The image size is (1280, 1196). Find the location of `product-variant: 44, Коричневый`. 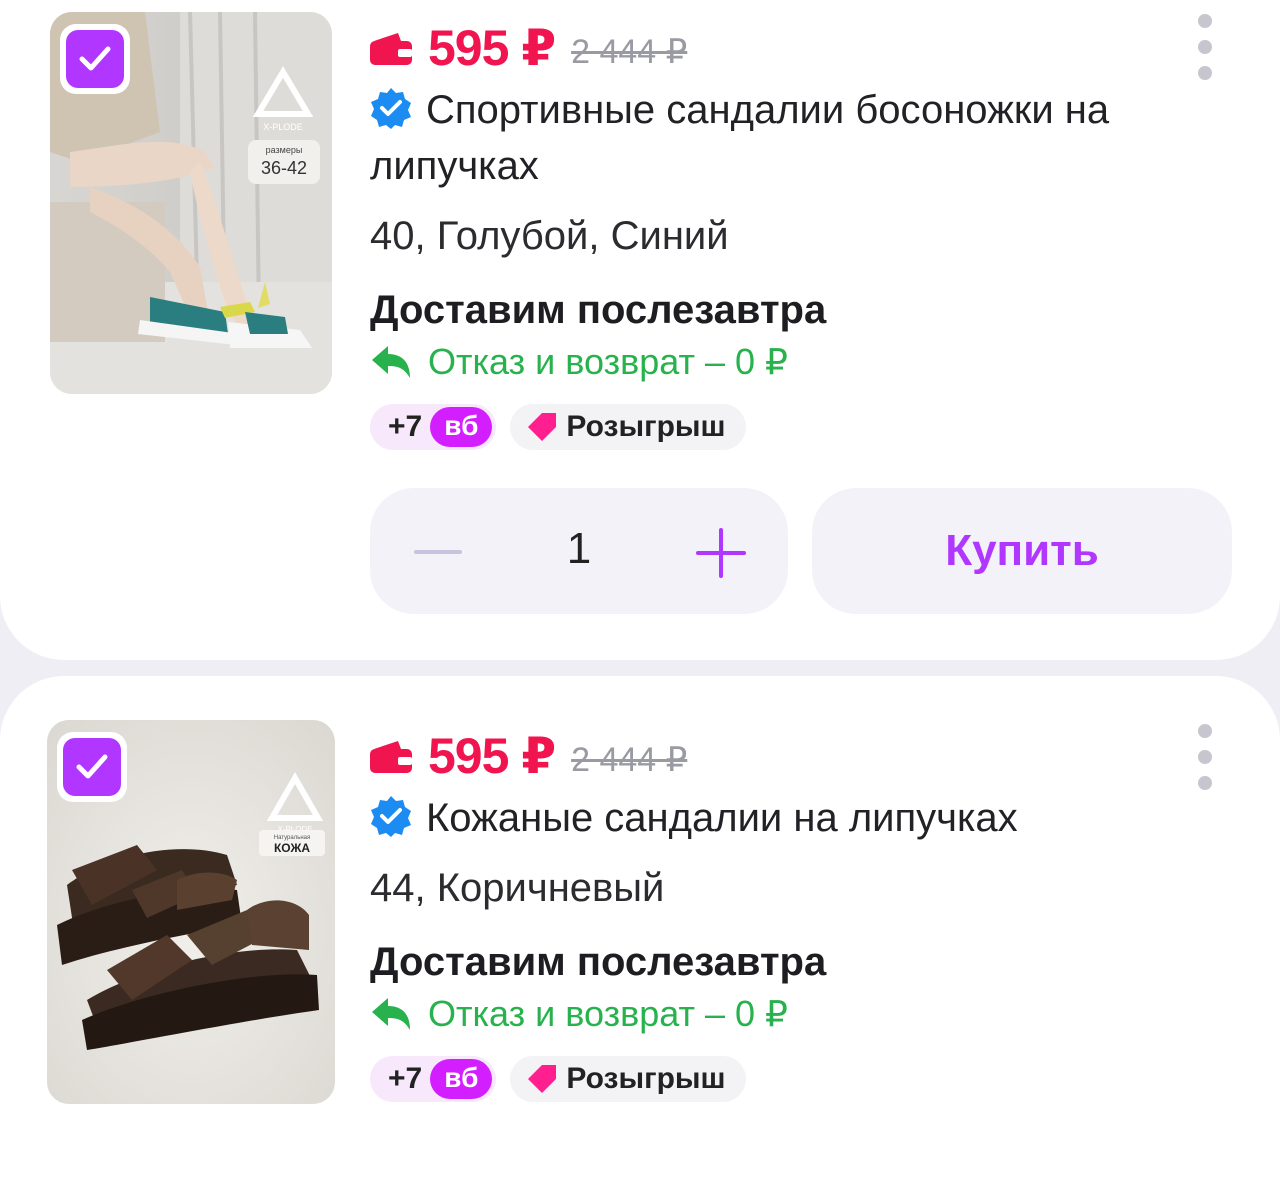

product-variant: 44, Коричневый is located at coordinates (517, 888).